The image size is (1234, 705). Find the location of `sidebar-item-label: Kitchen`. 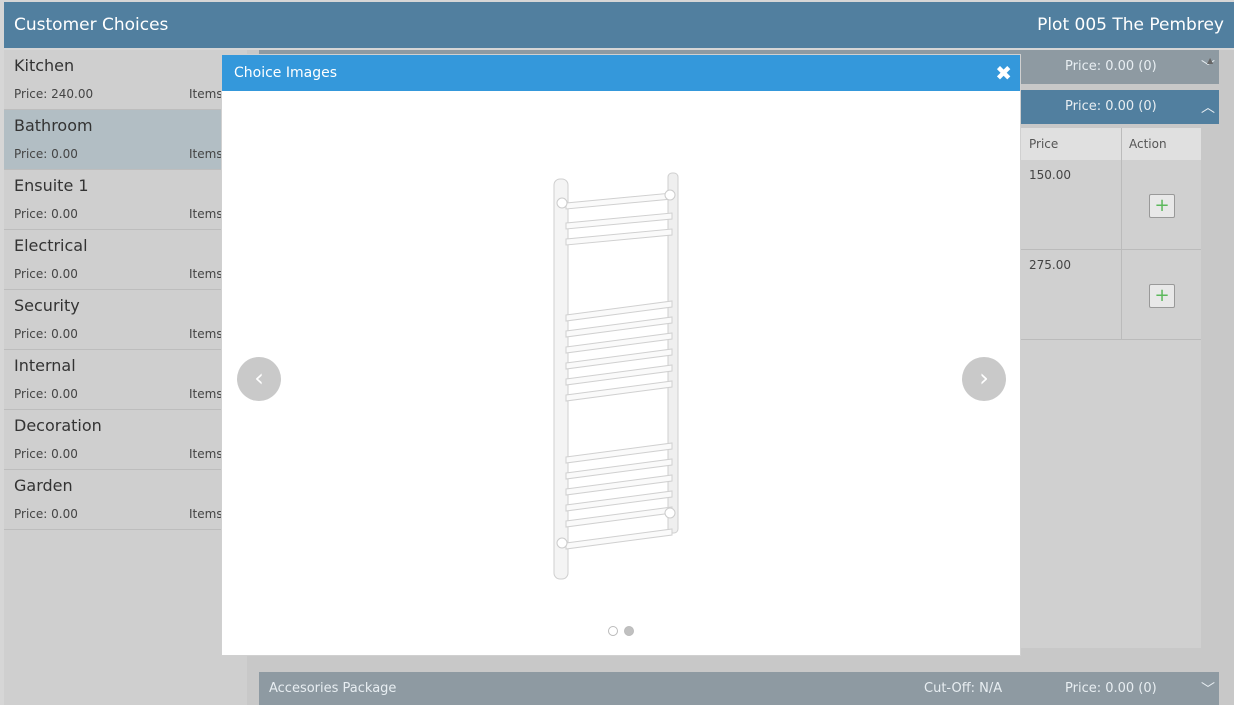

sidebar-item-label: Kitchen is located at coordinates (44, 65).